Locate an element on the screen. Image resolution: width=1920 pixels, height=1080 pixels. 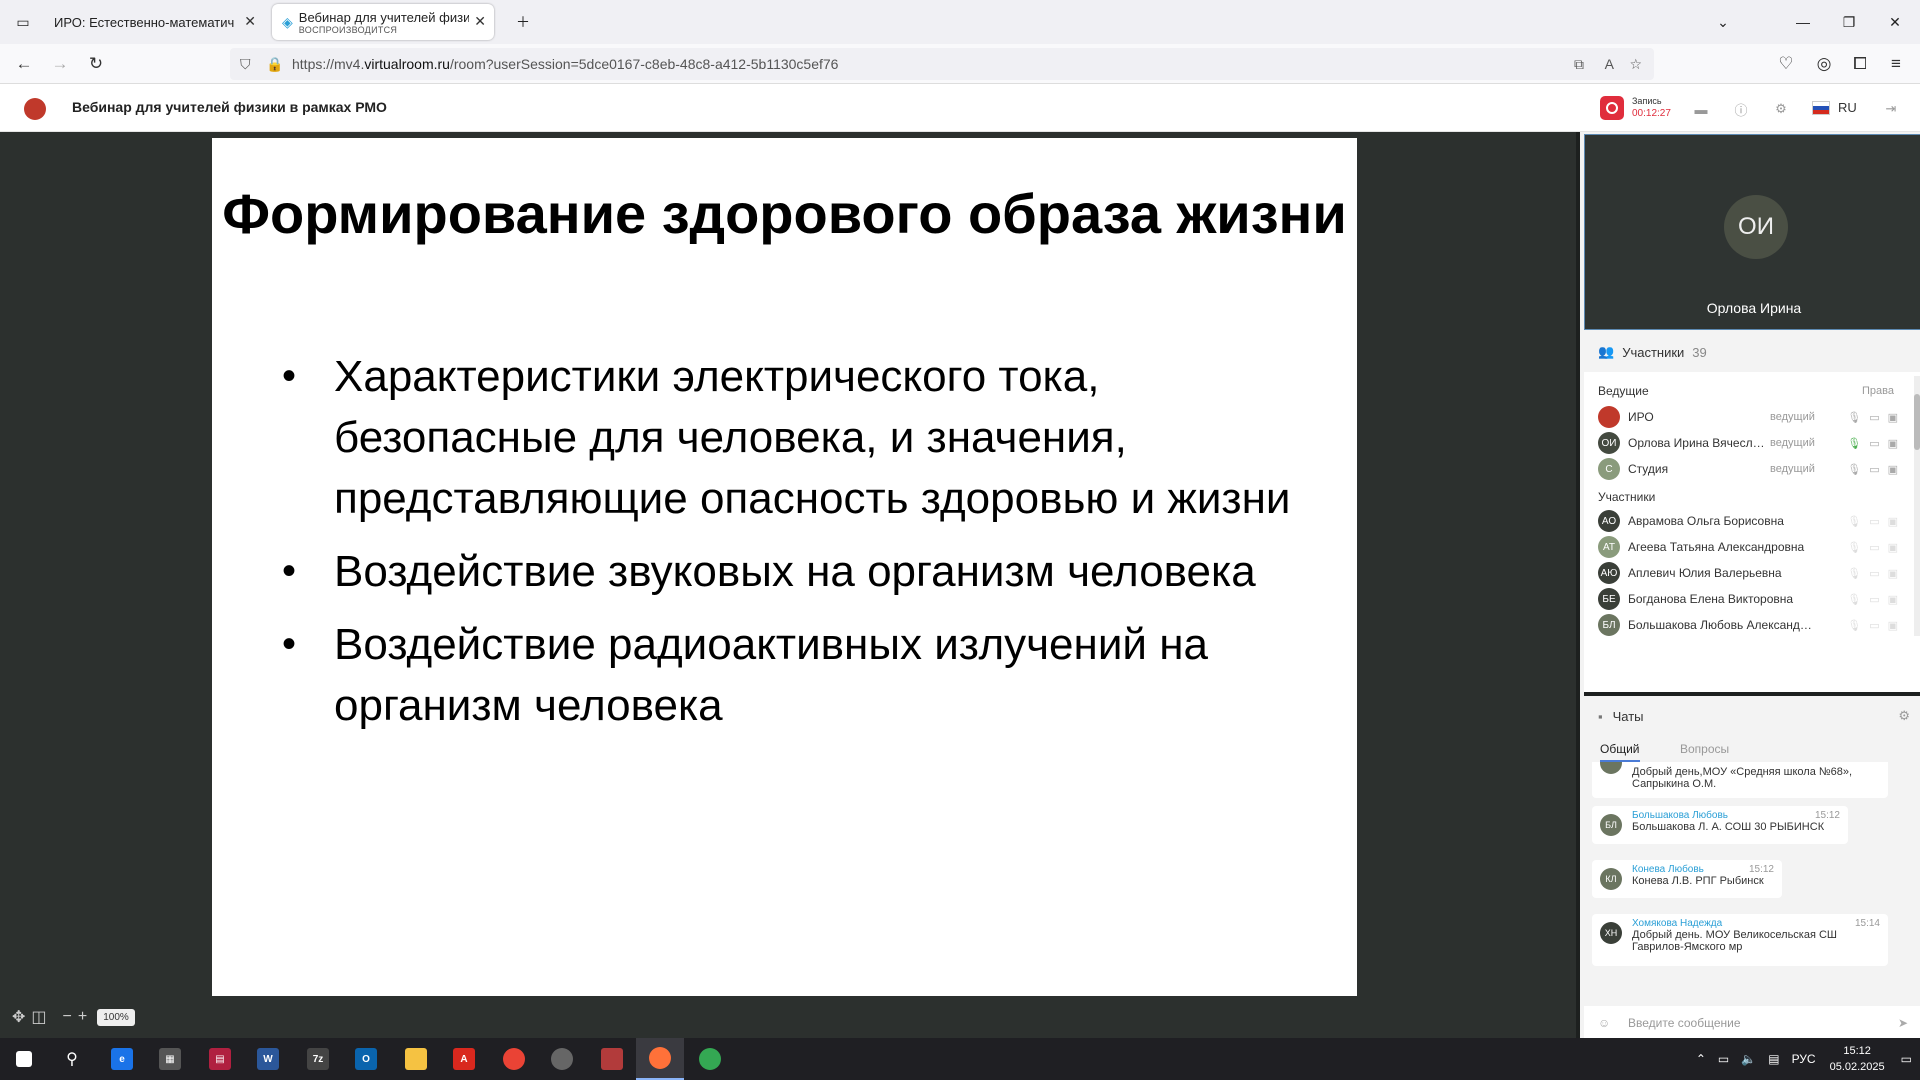
chat-title: Чаты is located at coordinates (1628, 716).